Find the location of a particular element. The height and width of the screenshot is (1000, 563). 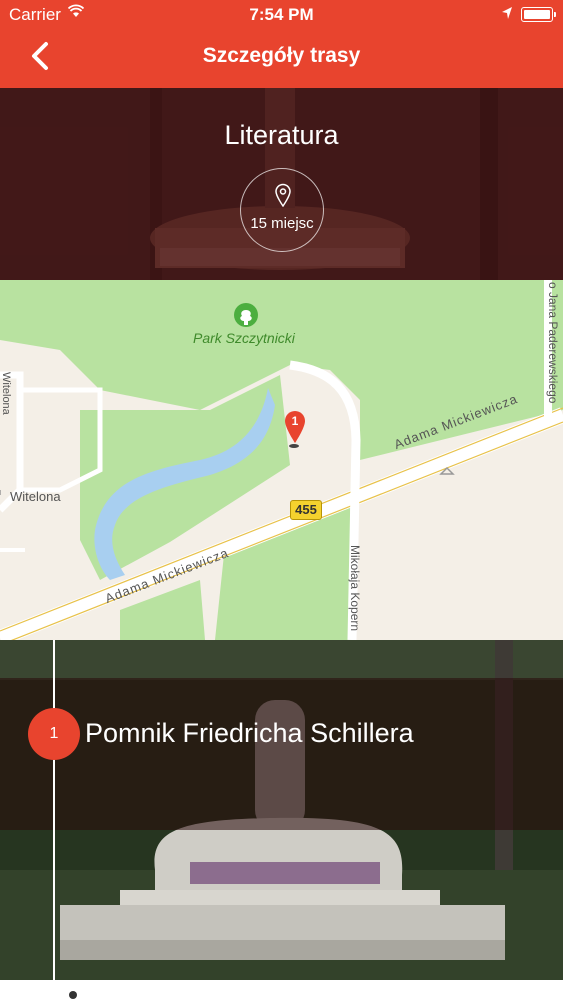

status-bar: Carrier 7:54 PM is located at coordinates (281, 15).